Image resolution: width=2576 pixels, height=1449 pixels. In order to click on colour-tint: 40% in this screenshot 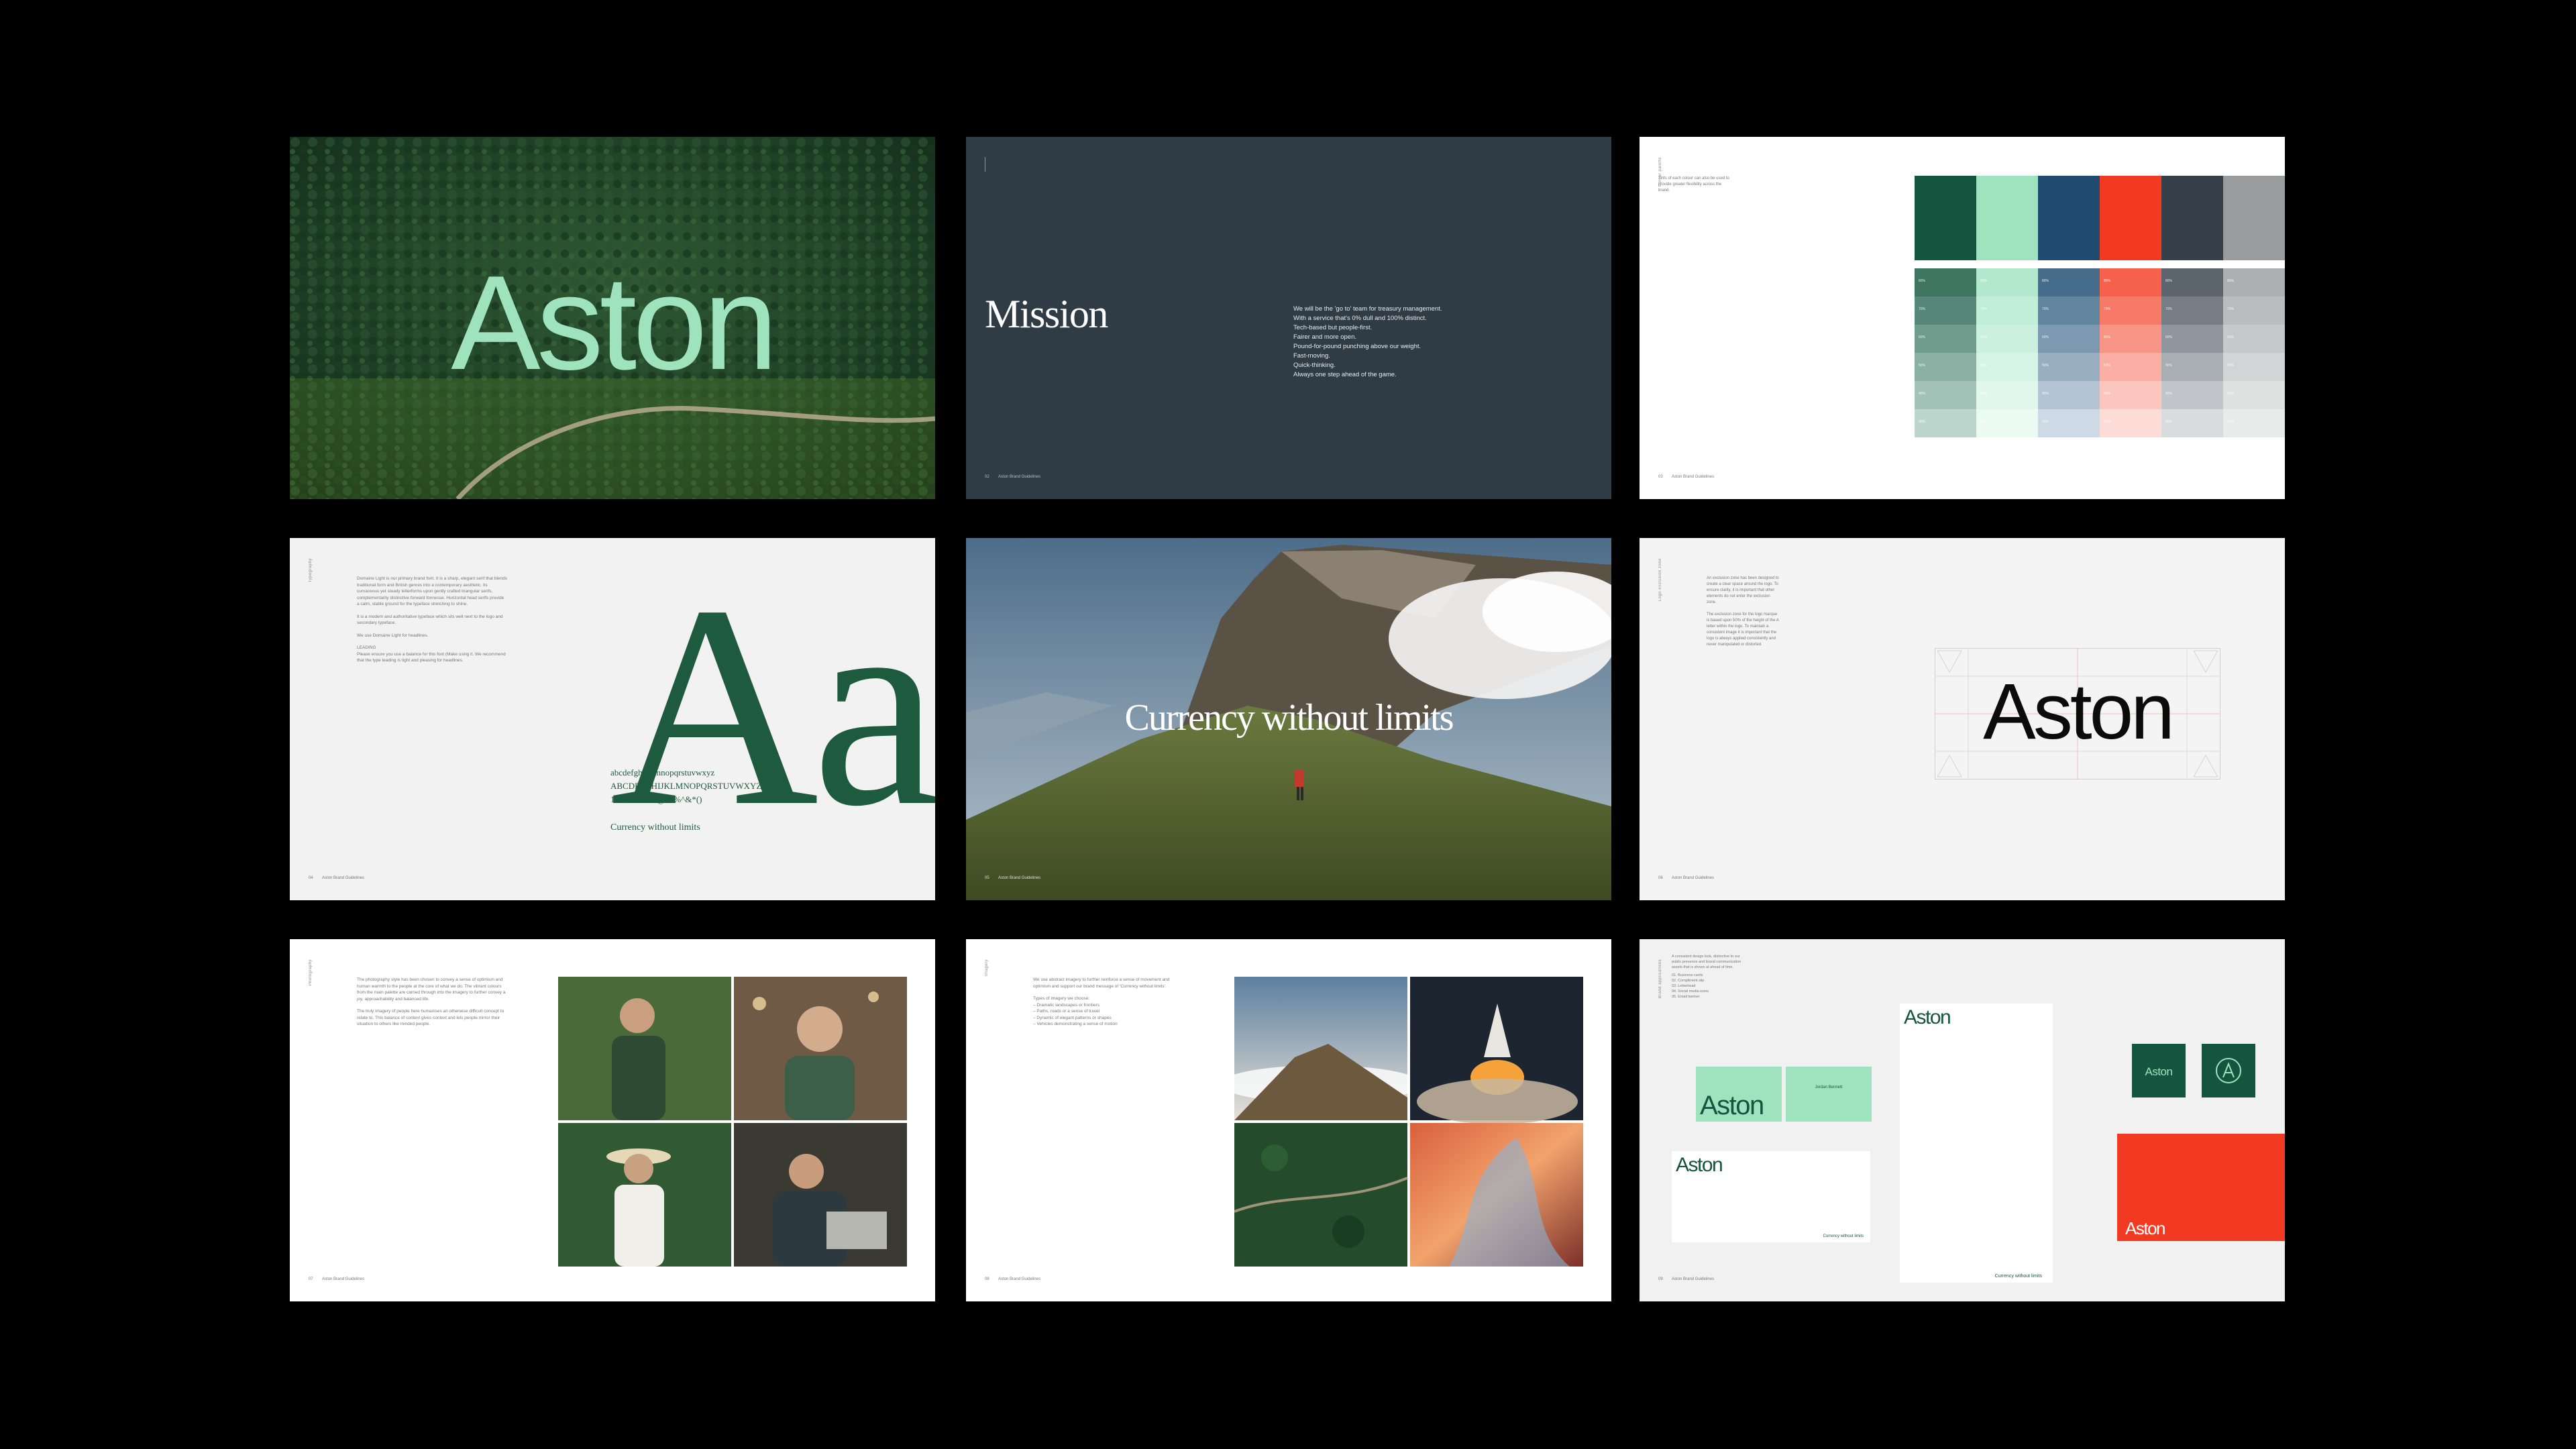, I will do `click(1945, 395)`.